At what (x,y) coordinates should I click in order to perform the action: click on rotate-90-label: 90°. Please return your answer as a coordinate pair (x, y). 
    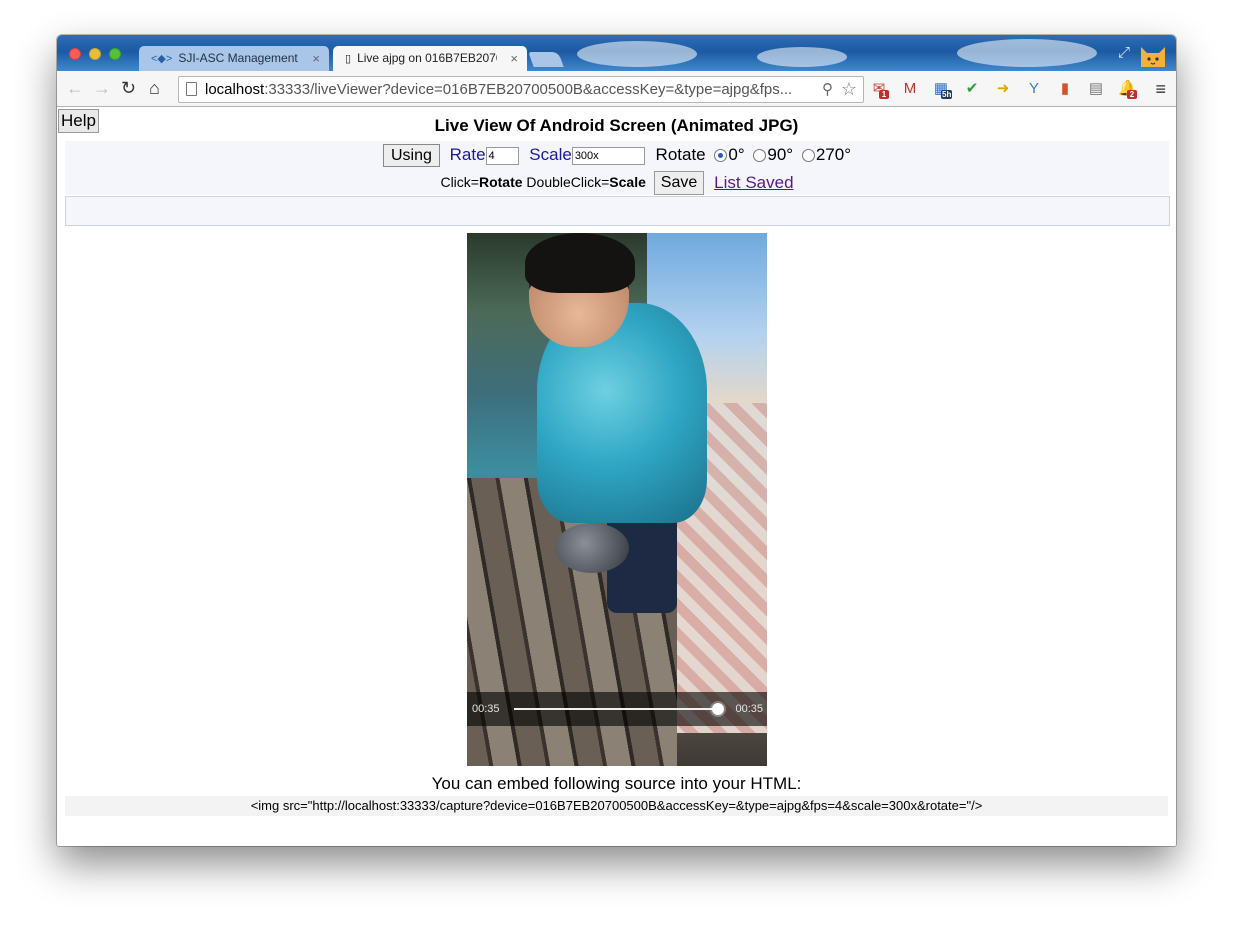
    Looking at the image, I should click on (780, 154).